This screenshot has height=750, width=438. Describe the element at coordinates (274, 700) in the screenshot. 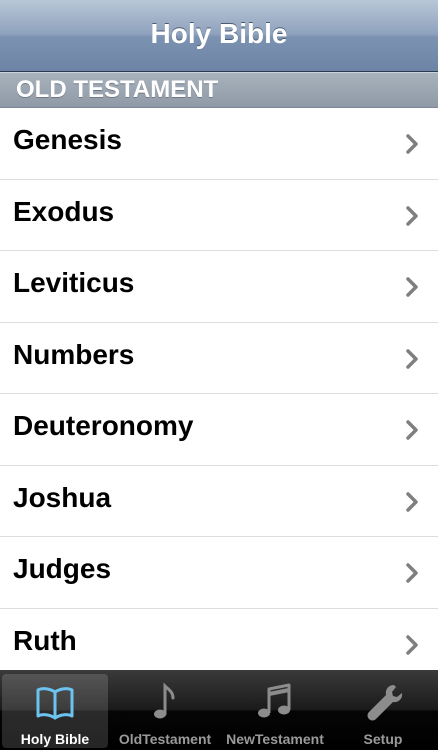

I see `double-music-note-icon` at that location.